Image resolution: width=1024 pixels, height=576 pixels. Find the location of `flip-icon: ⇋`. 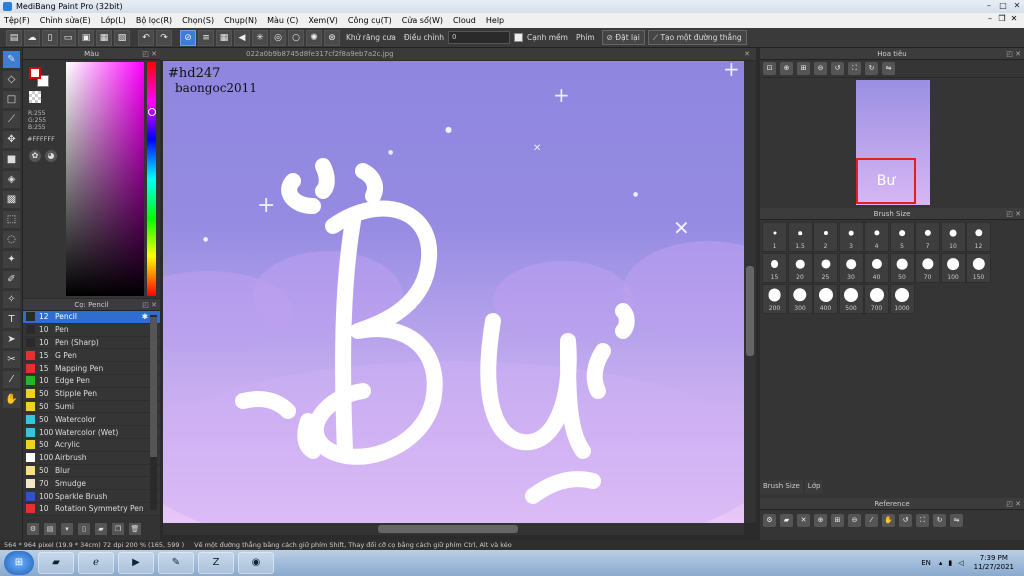

flip-icon: ⇋ is located at coordinates (888, 68).